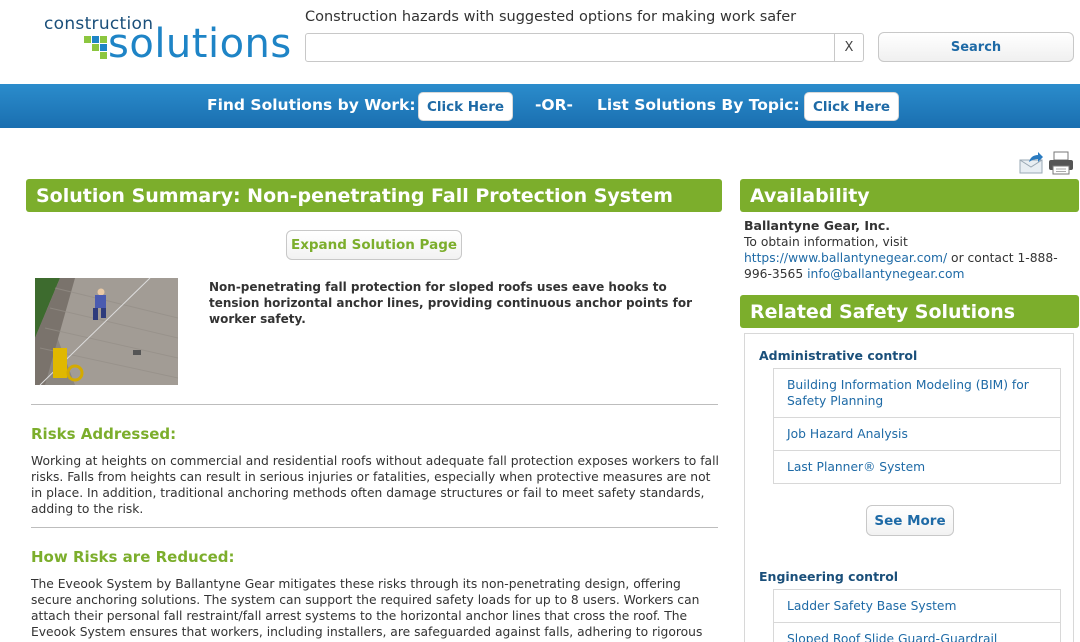 The width and height of the screenshot is (1080, 642). Describe the element at coordinates (851, 106) in the screenshot. I see `by-topic-button: Click Here` at that location.